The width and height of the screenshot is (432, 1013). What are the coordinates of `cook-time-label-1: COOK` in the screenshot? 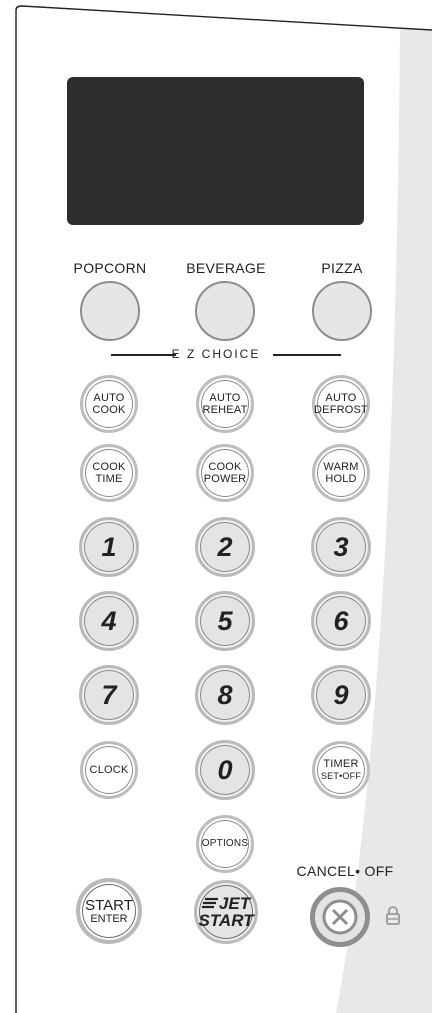 It's located at (109, 467).